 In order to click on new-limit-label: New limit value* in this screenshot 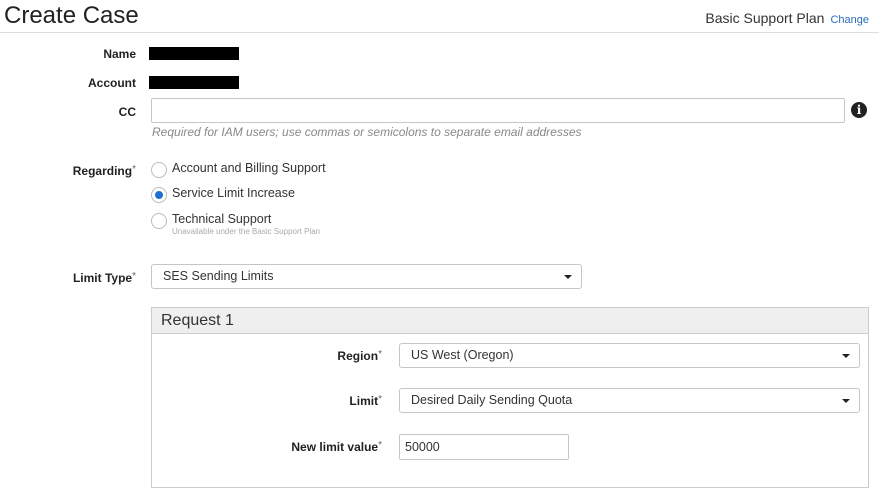, I will do `click(267, 447)`.